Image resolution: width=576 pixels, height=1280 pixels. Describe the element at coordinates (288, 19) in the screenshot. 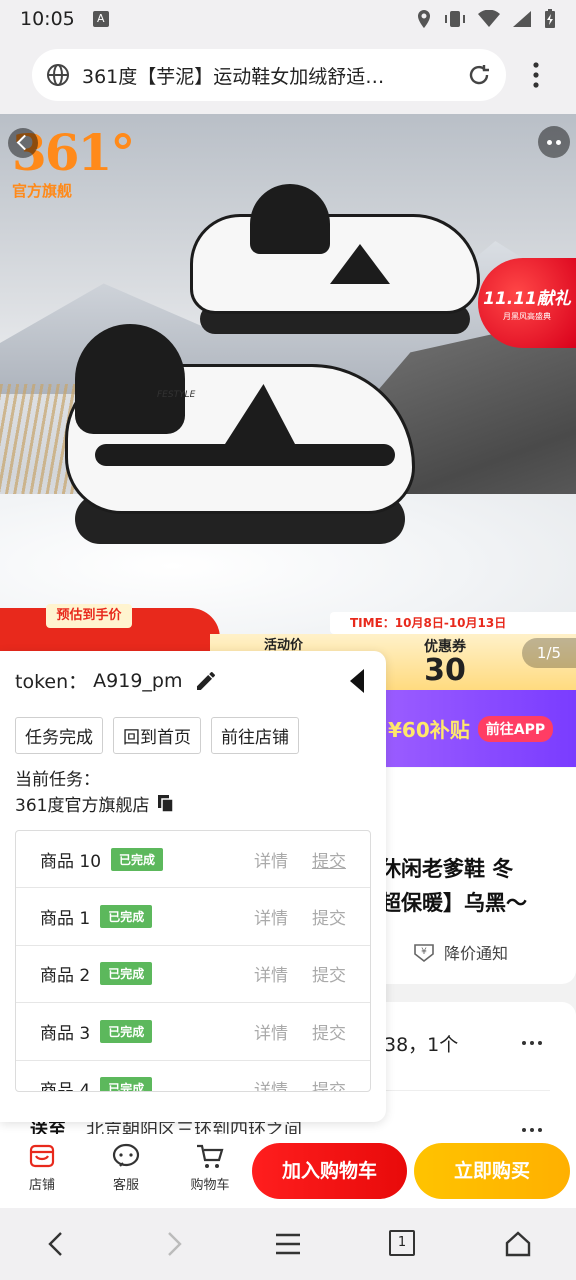

I see `status-bar: 10:05 A` at that location.